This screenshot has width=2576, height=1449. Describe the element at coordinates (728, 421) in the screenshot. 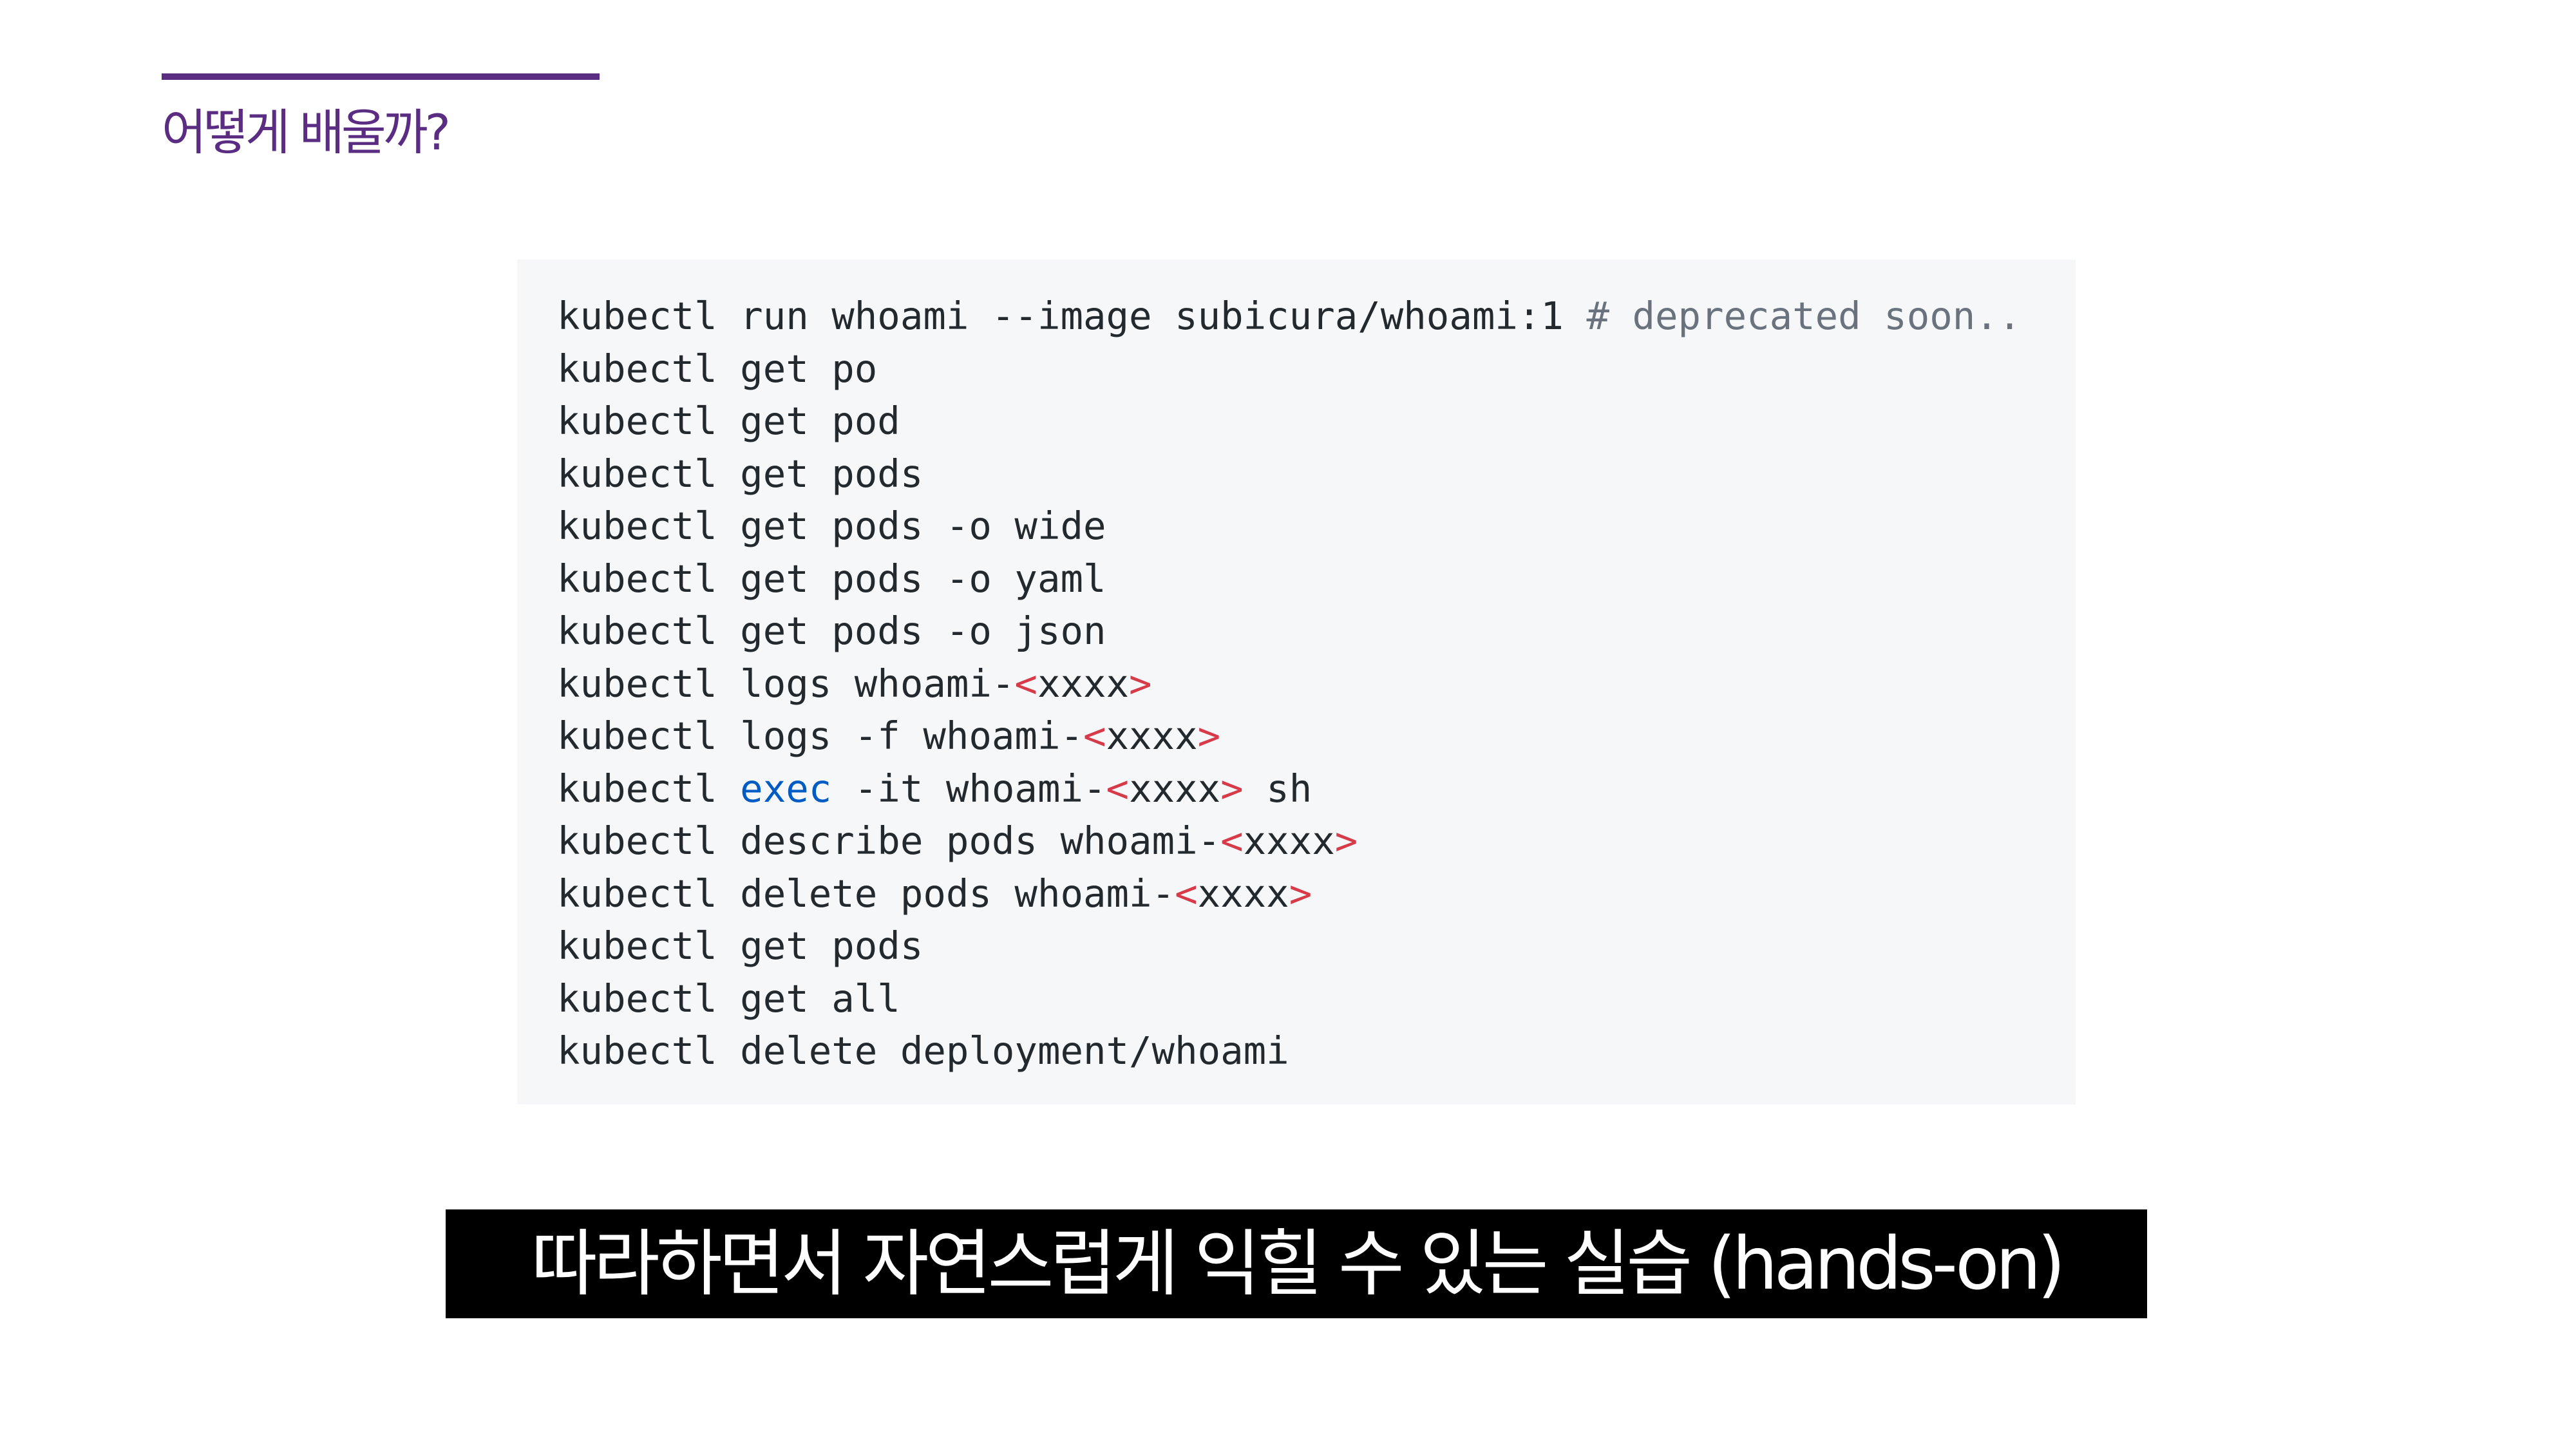

I see `code-token-plain: kubectl get pod` at that location.